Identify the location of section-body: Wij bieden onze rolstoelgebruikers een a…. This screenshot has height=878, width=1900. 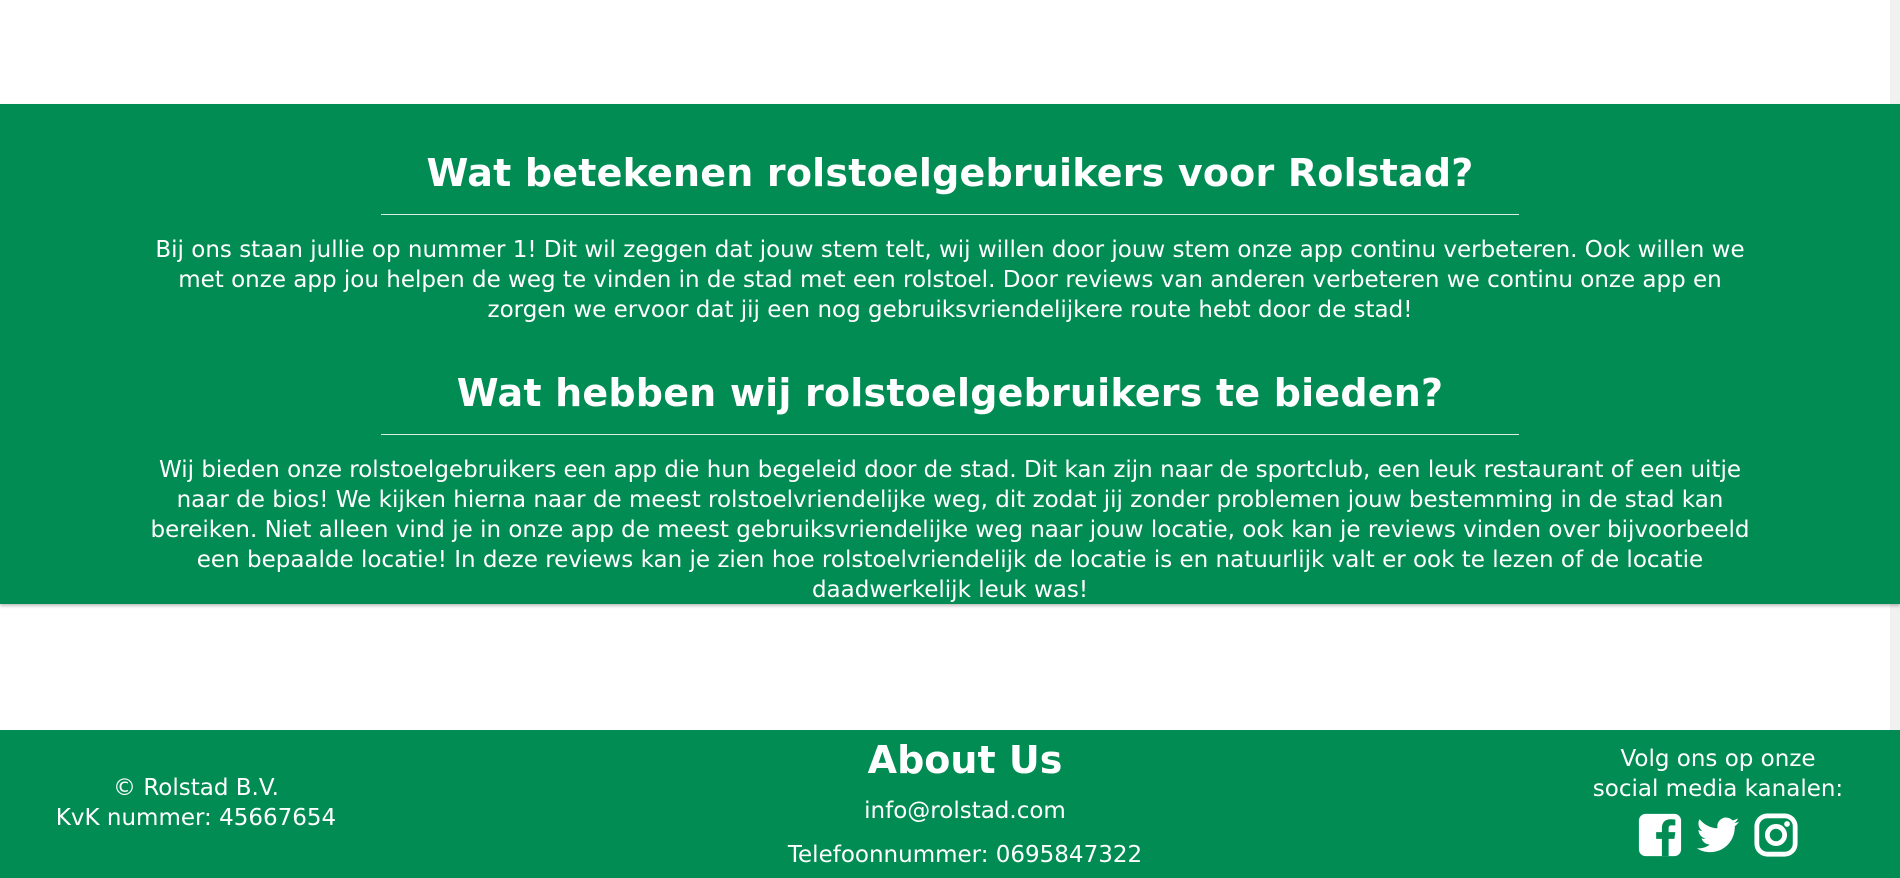
(950, 530).